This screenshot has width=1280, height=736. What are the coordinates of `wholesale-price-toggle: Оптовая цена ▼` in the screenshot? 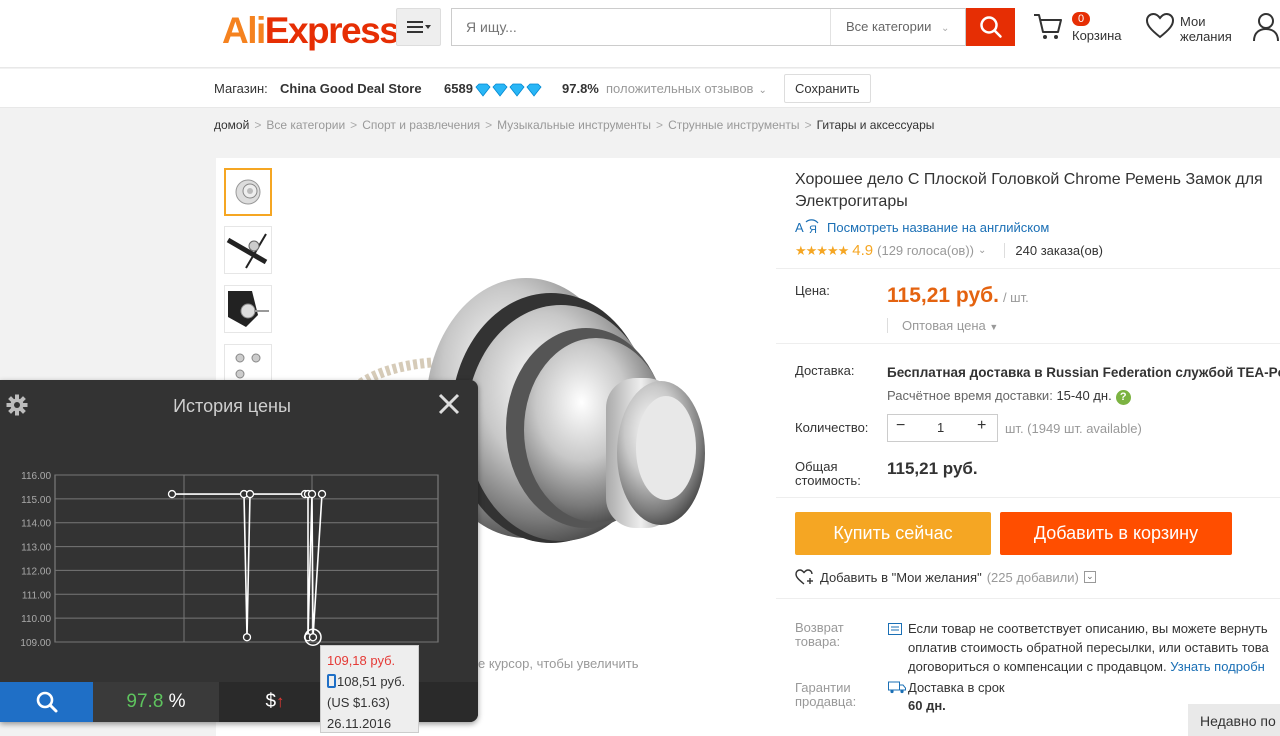 It's located at (942, 325).